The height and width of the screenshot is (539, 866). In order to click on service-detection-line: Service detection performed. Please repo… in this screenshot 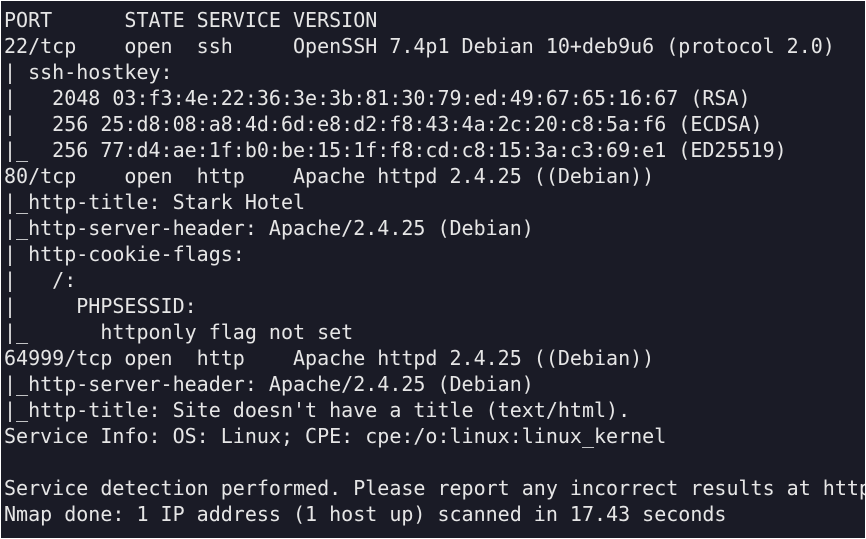, I will do `click(434, 488)`.